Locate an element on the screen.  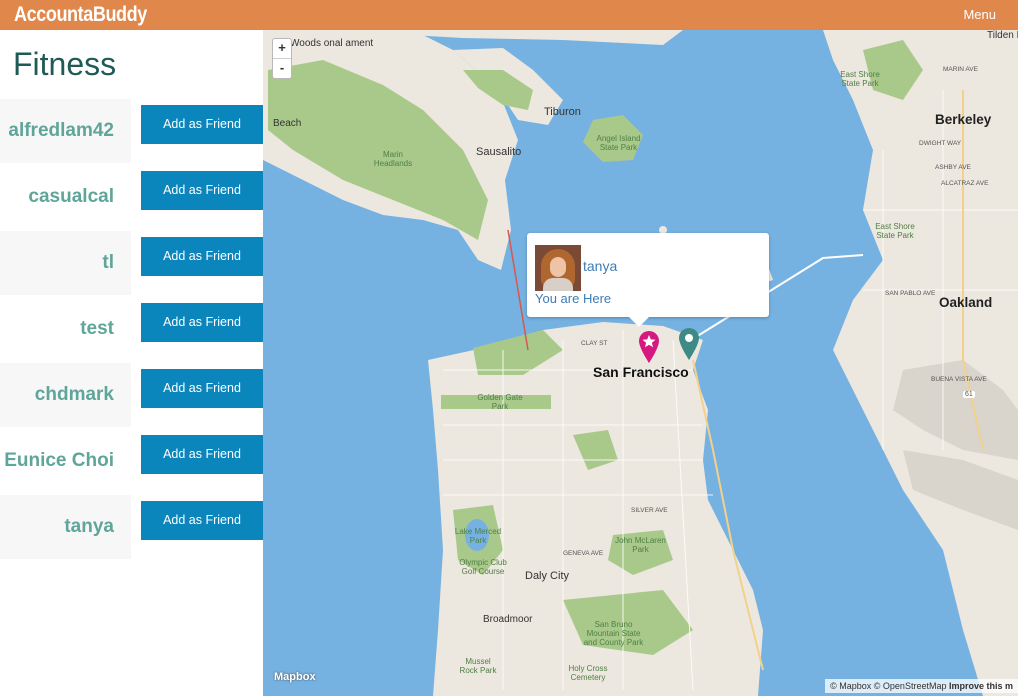
friend-location-marker is located at coordinates (689, 344).